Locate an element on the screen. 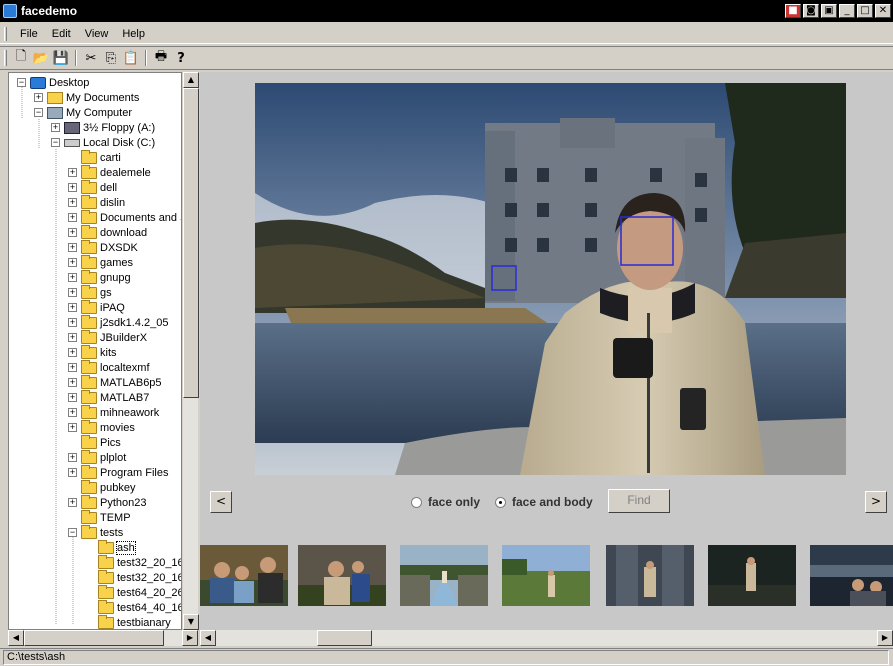 The width and height of the screenshot is (893, 666). copy-icon: ⎘ is located at coordinates (111, 58).